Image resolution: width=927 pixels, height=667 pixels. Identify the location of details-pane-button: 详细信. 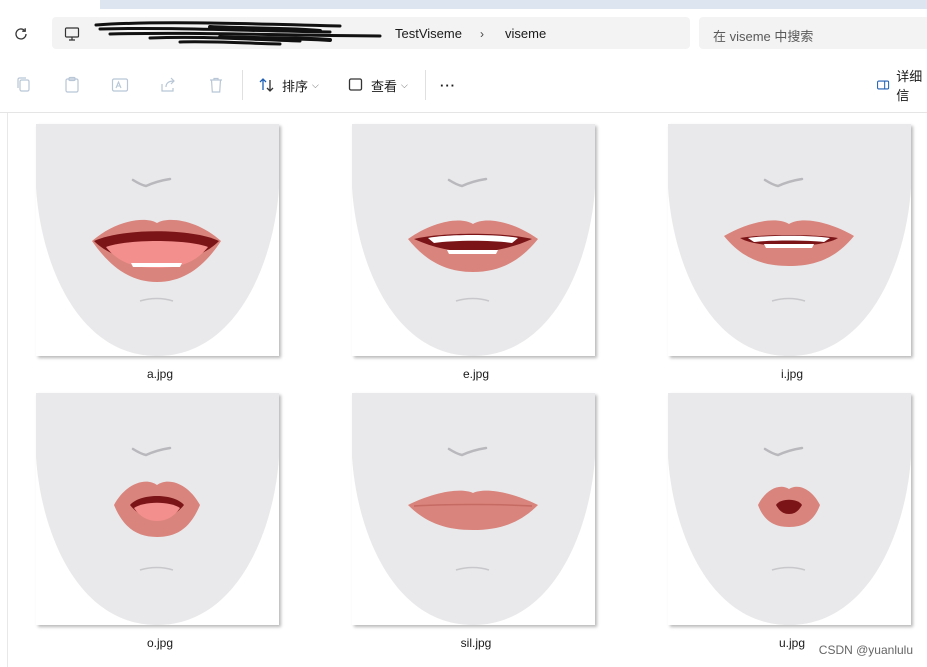
(901, 86).